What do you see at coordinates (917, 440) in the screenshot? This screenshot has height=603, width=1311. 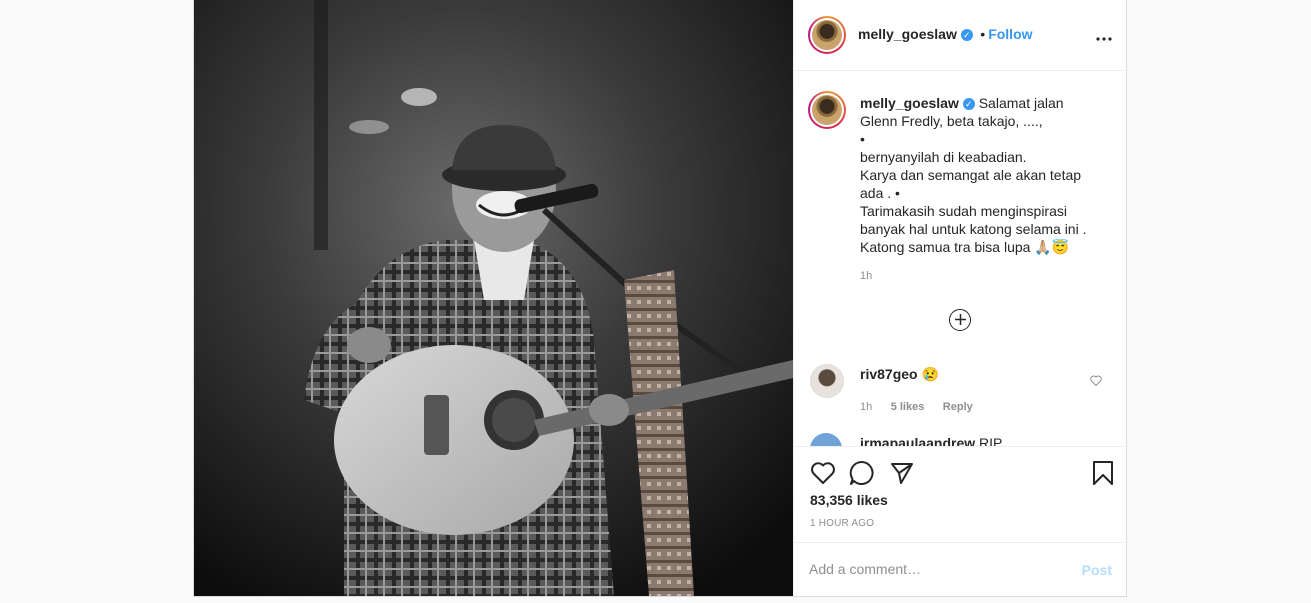 I see `comment-username: irmapaulaandrew` at bounding box center [917, 440].